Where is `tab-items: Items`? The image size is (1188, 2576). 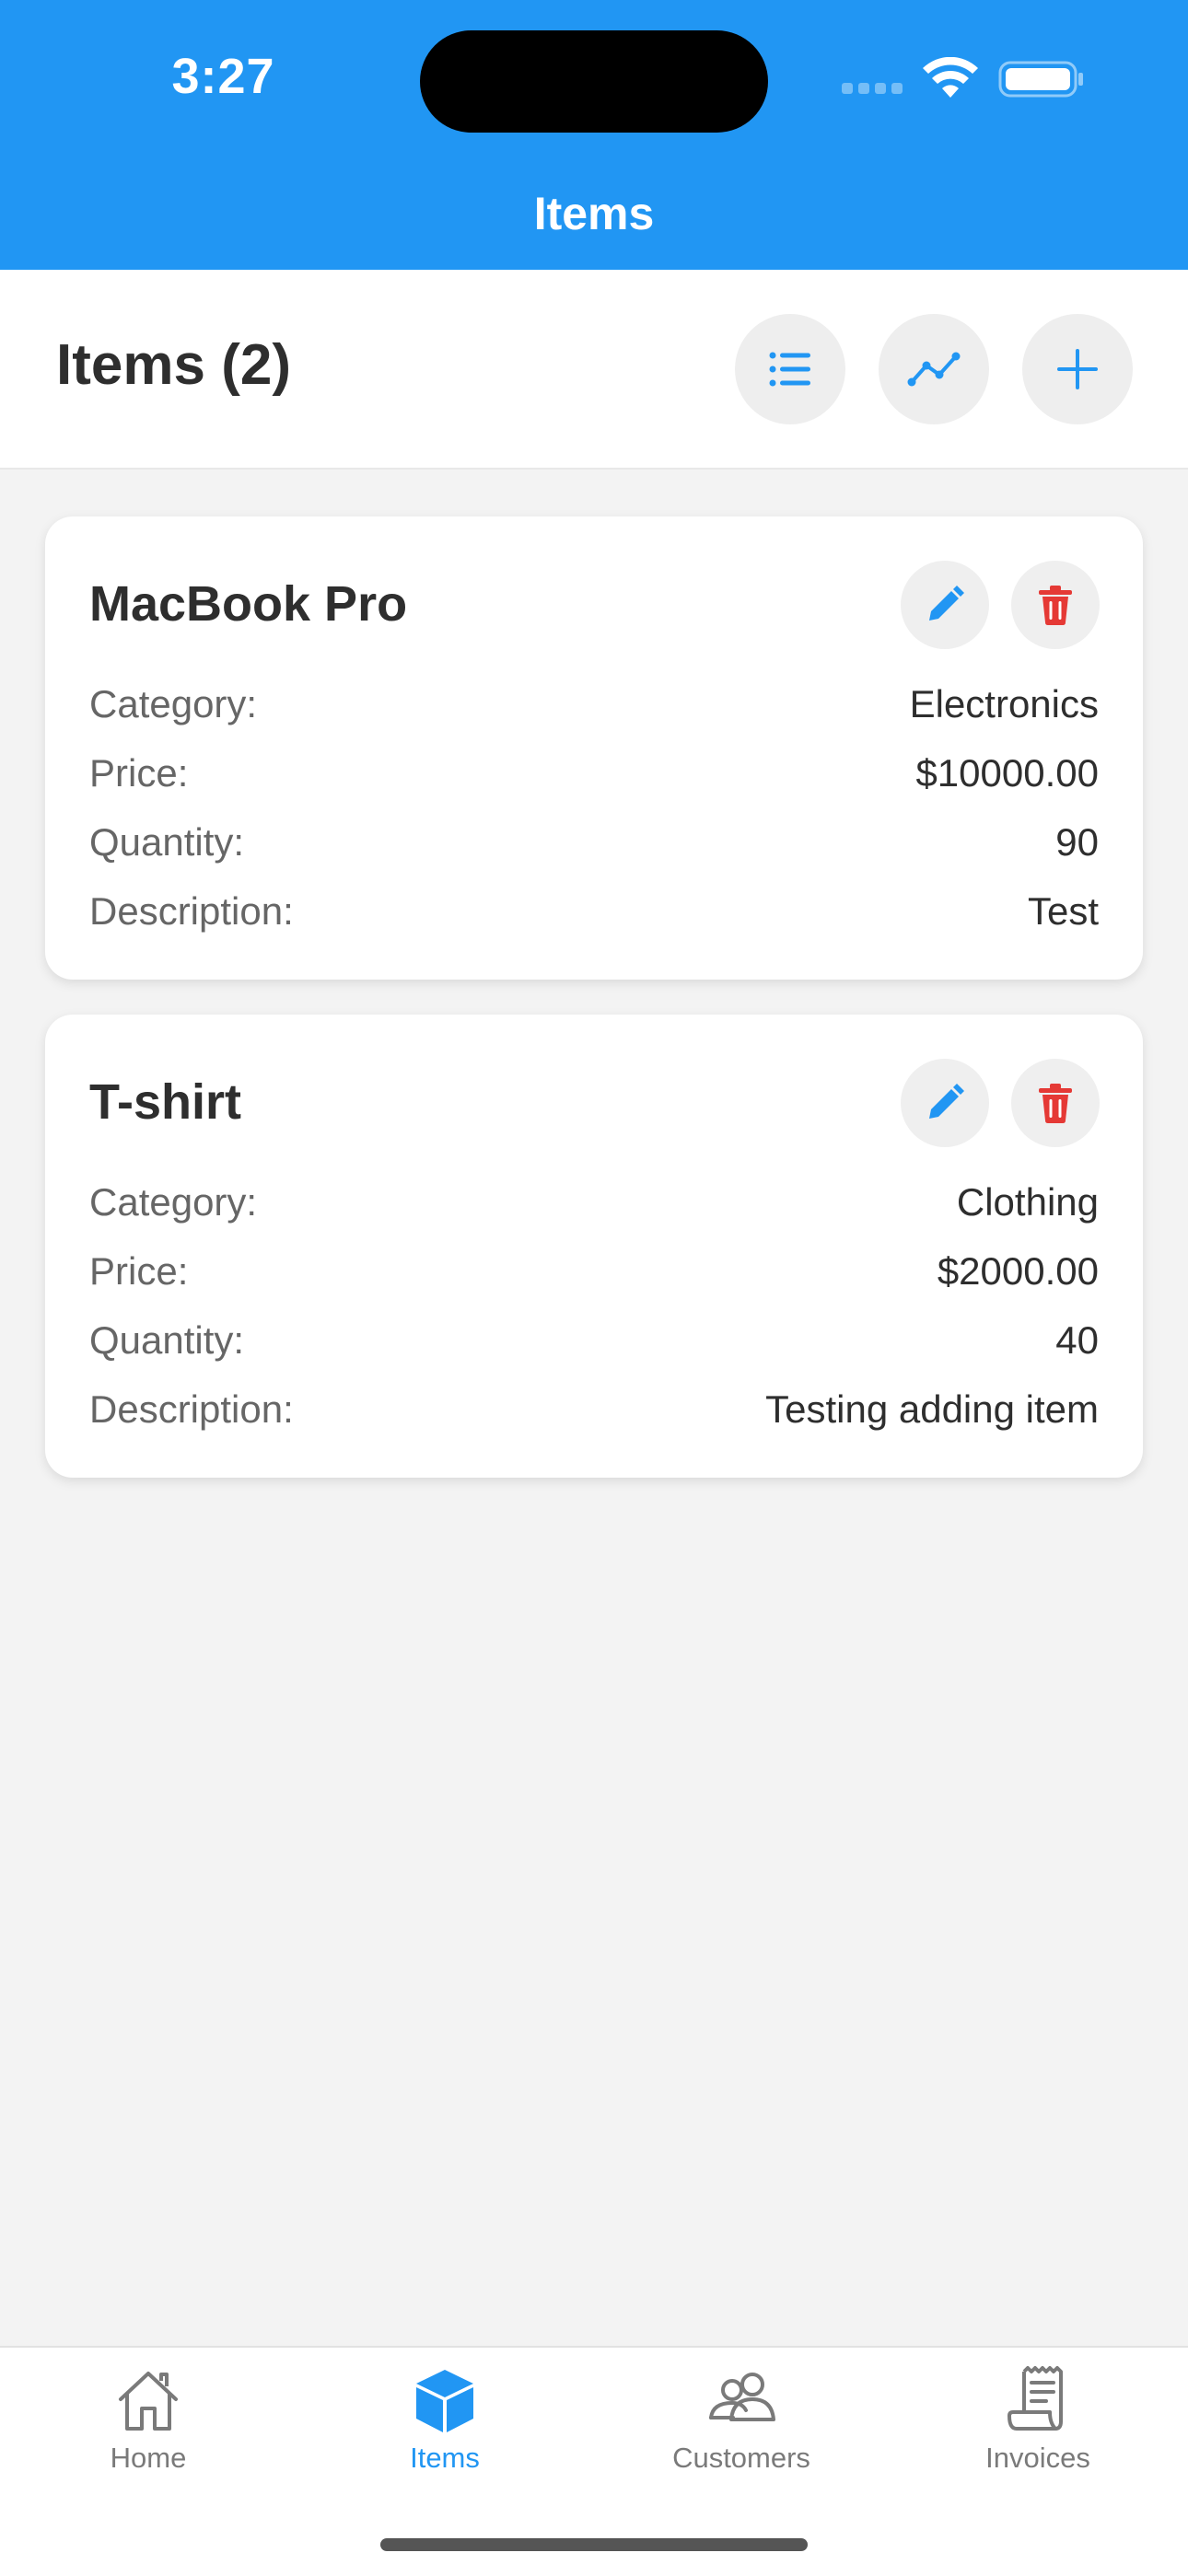
tab-items: Items is located at coordinates (445, 2424).